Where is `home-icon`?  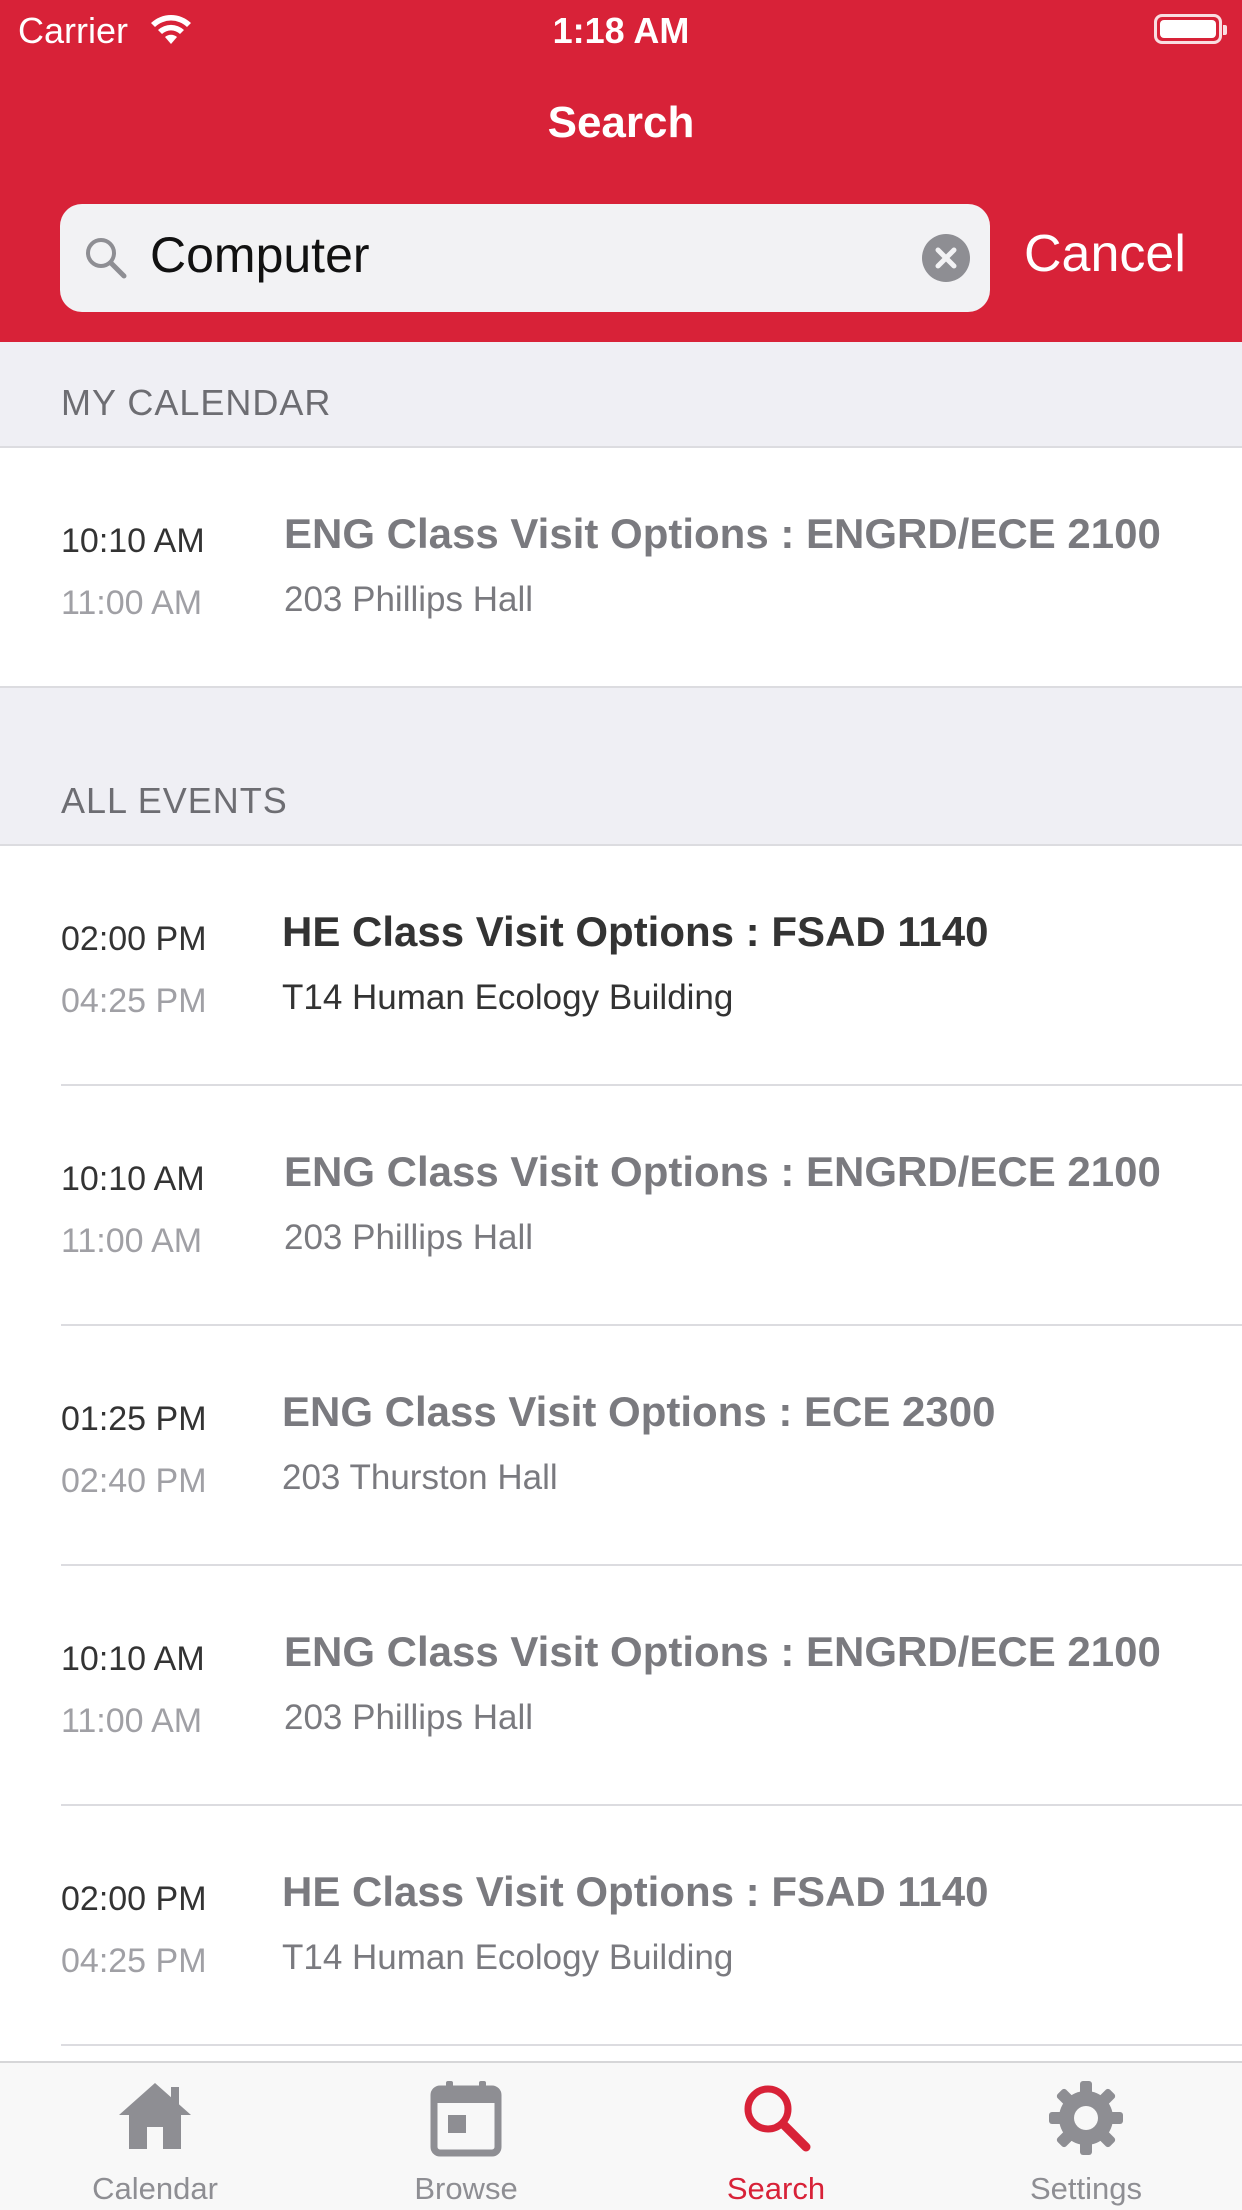 home-icon is located at coordinates (155, 2119).